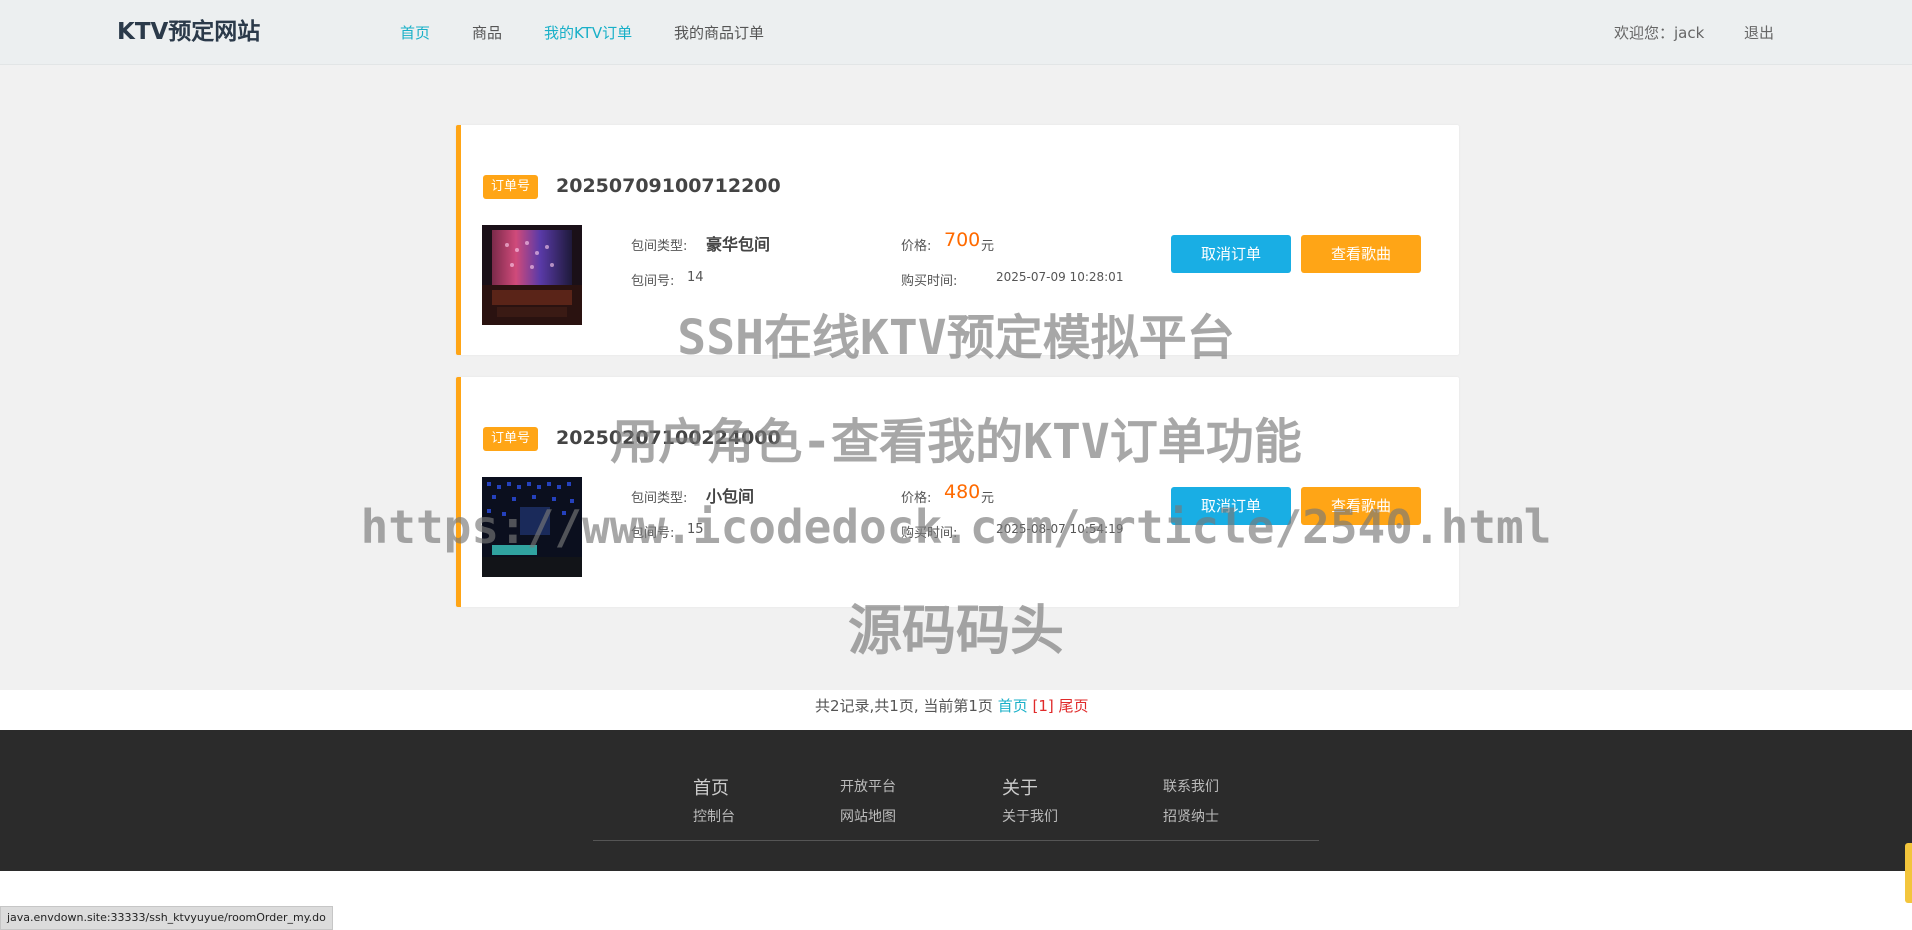  What do you see at coordinates (695, 529) in the screenshot?
I see `room-no-value: 15` at bounding box center [695, 529].